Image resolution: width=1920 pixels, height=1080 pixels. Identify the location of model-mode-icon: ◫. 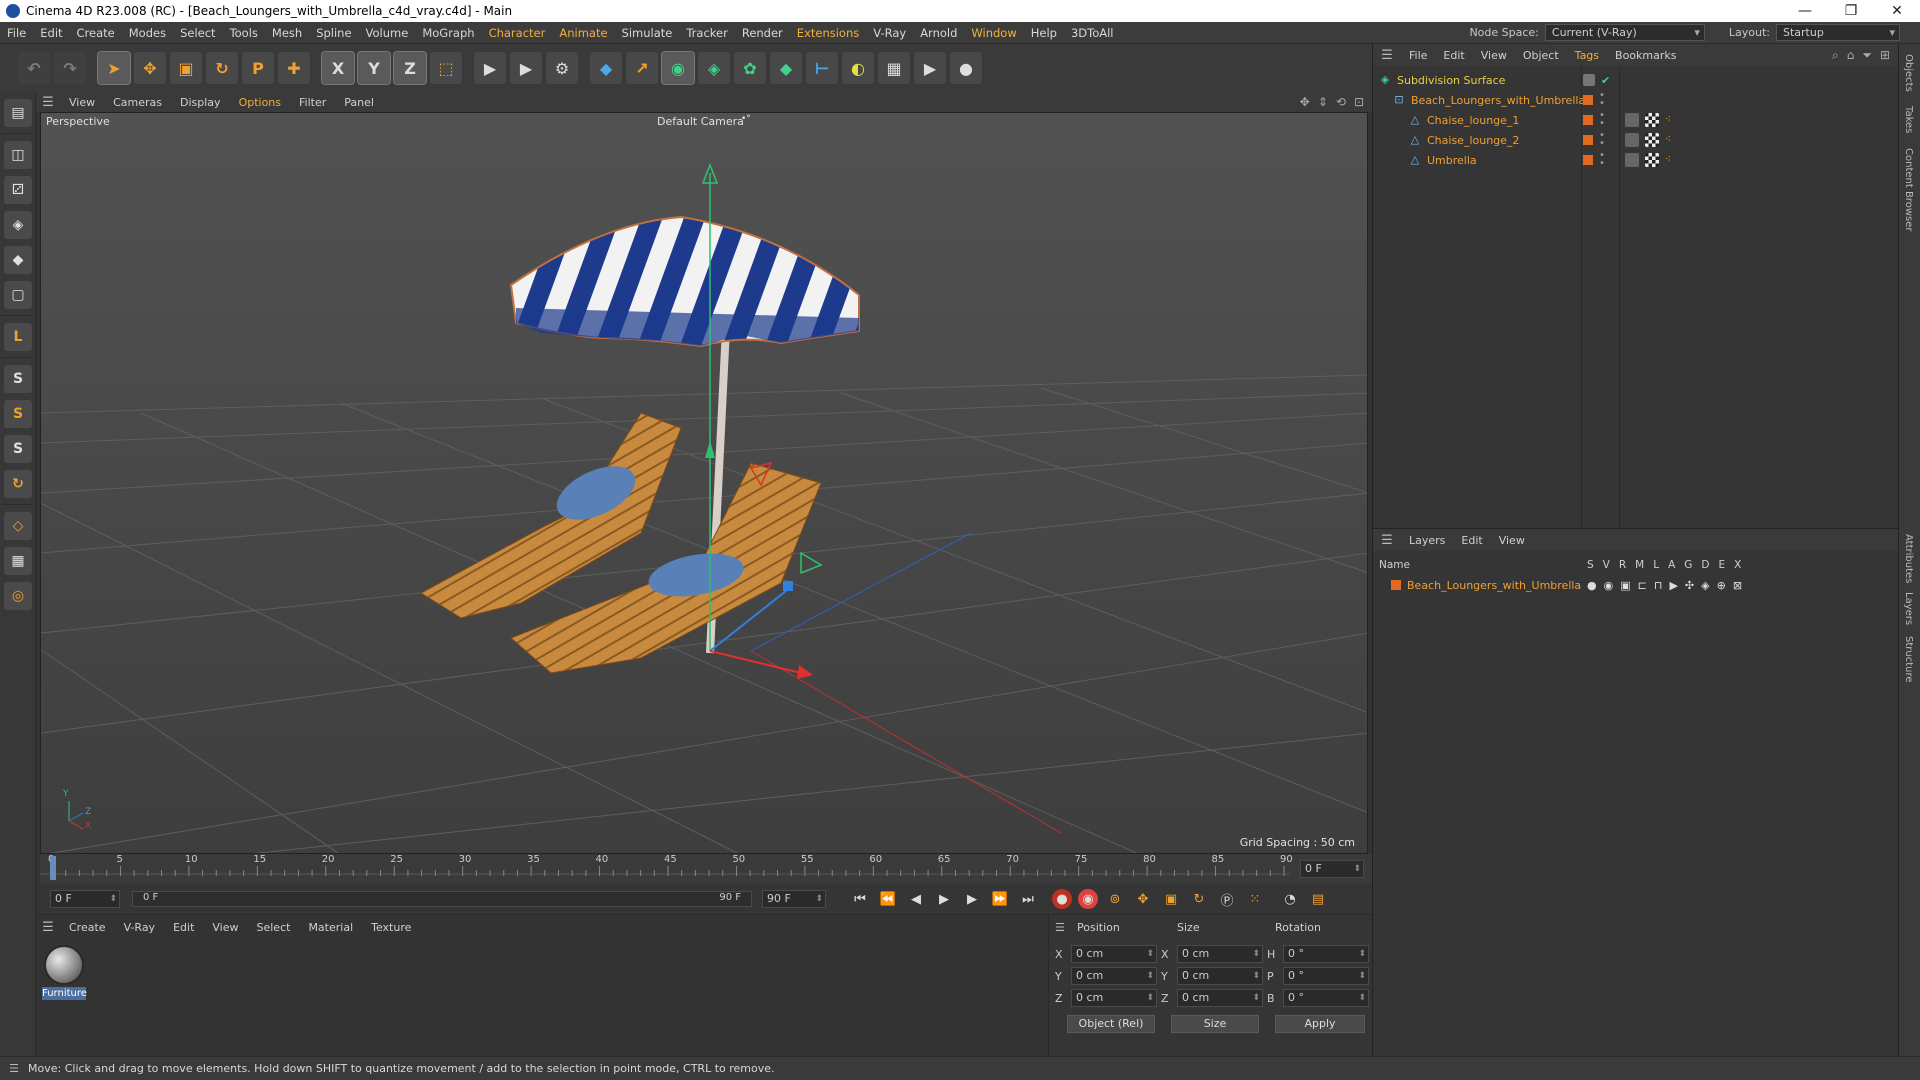
(18, 155).